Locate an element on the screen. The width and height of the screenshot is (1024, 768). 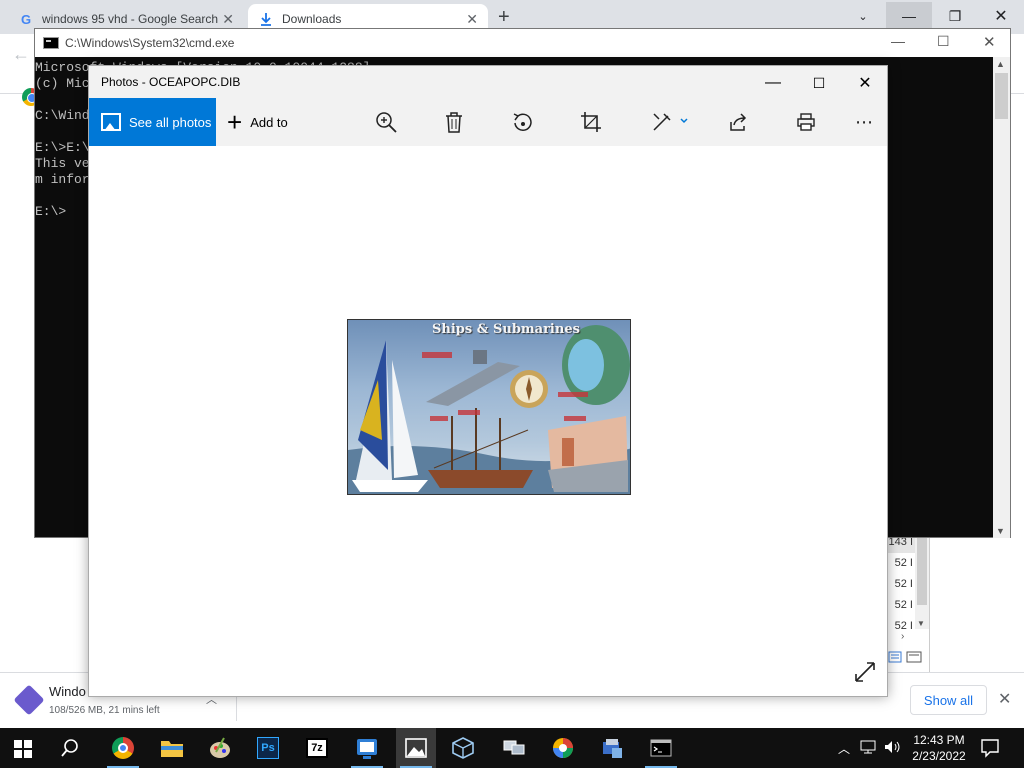
edit-create-icon is located at coordinates (671, 122).